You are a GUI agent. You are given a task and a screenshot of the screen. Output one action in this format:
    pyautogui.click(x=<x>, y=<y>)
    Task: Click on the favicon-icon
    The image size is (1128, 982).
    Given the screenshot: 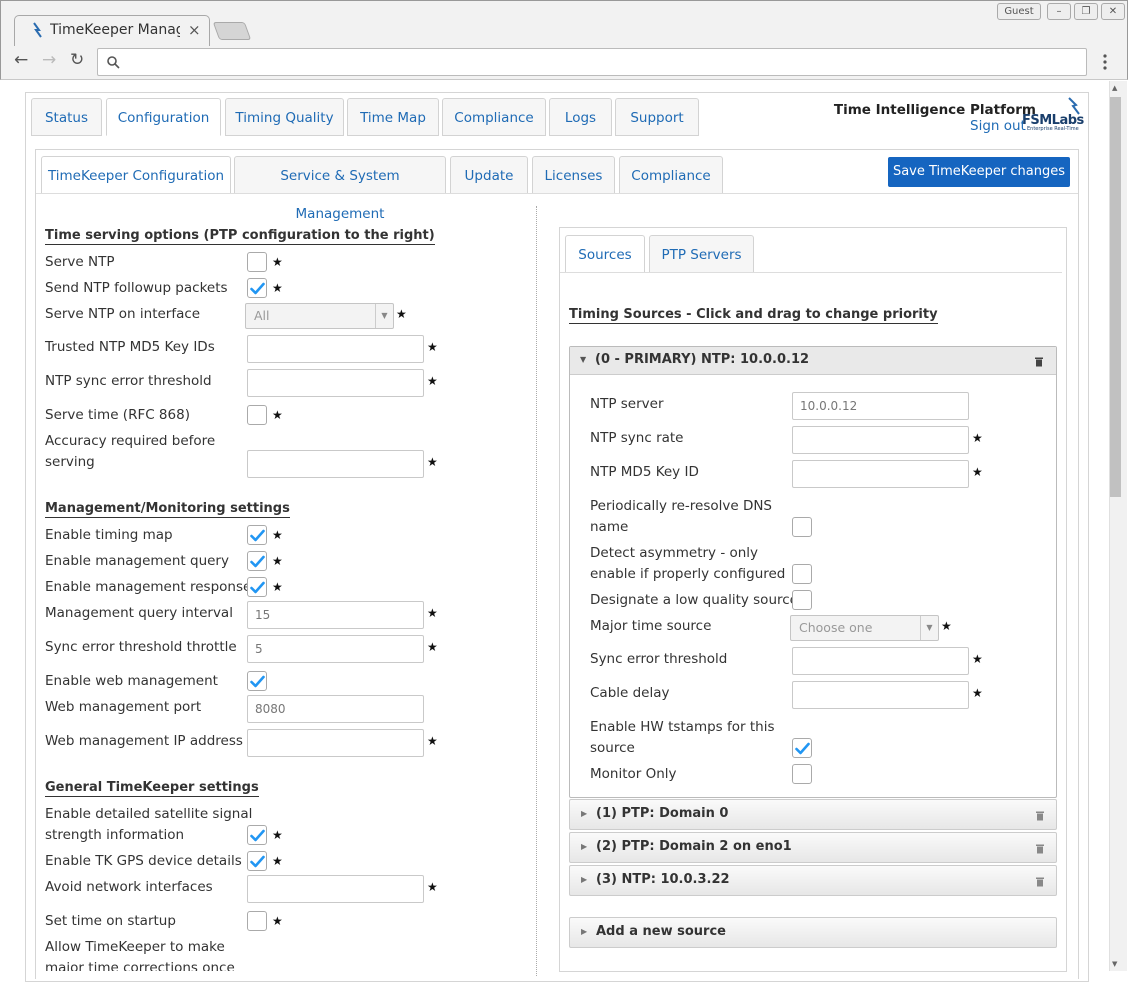 What is the action you would take?
    pyautogui.click(x=37, y=30)
    